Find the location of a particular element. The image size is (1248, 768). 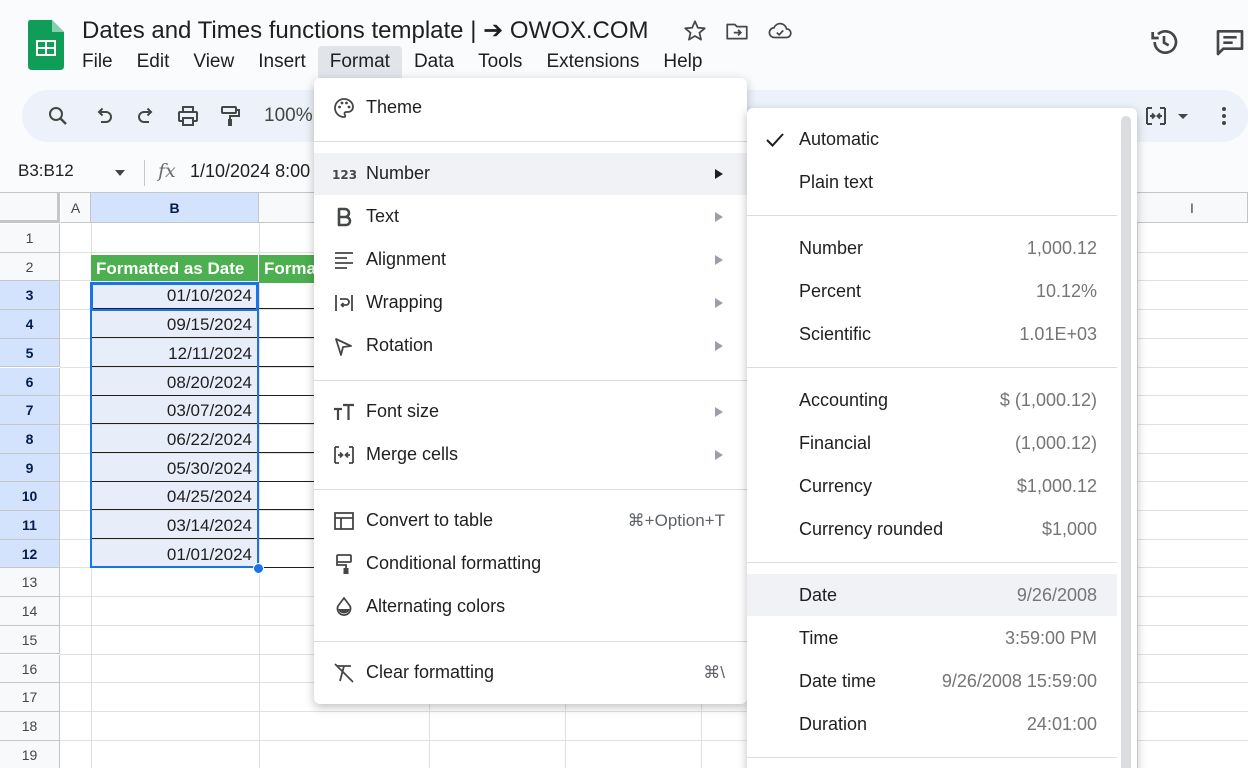

format-menu-wrapping: Wrapping is located at coordinates (530, 303).